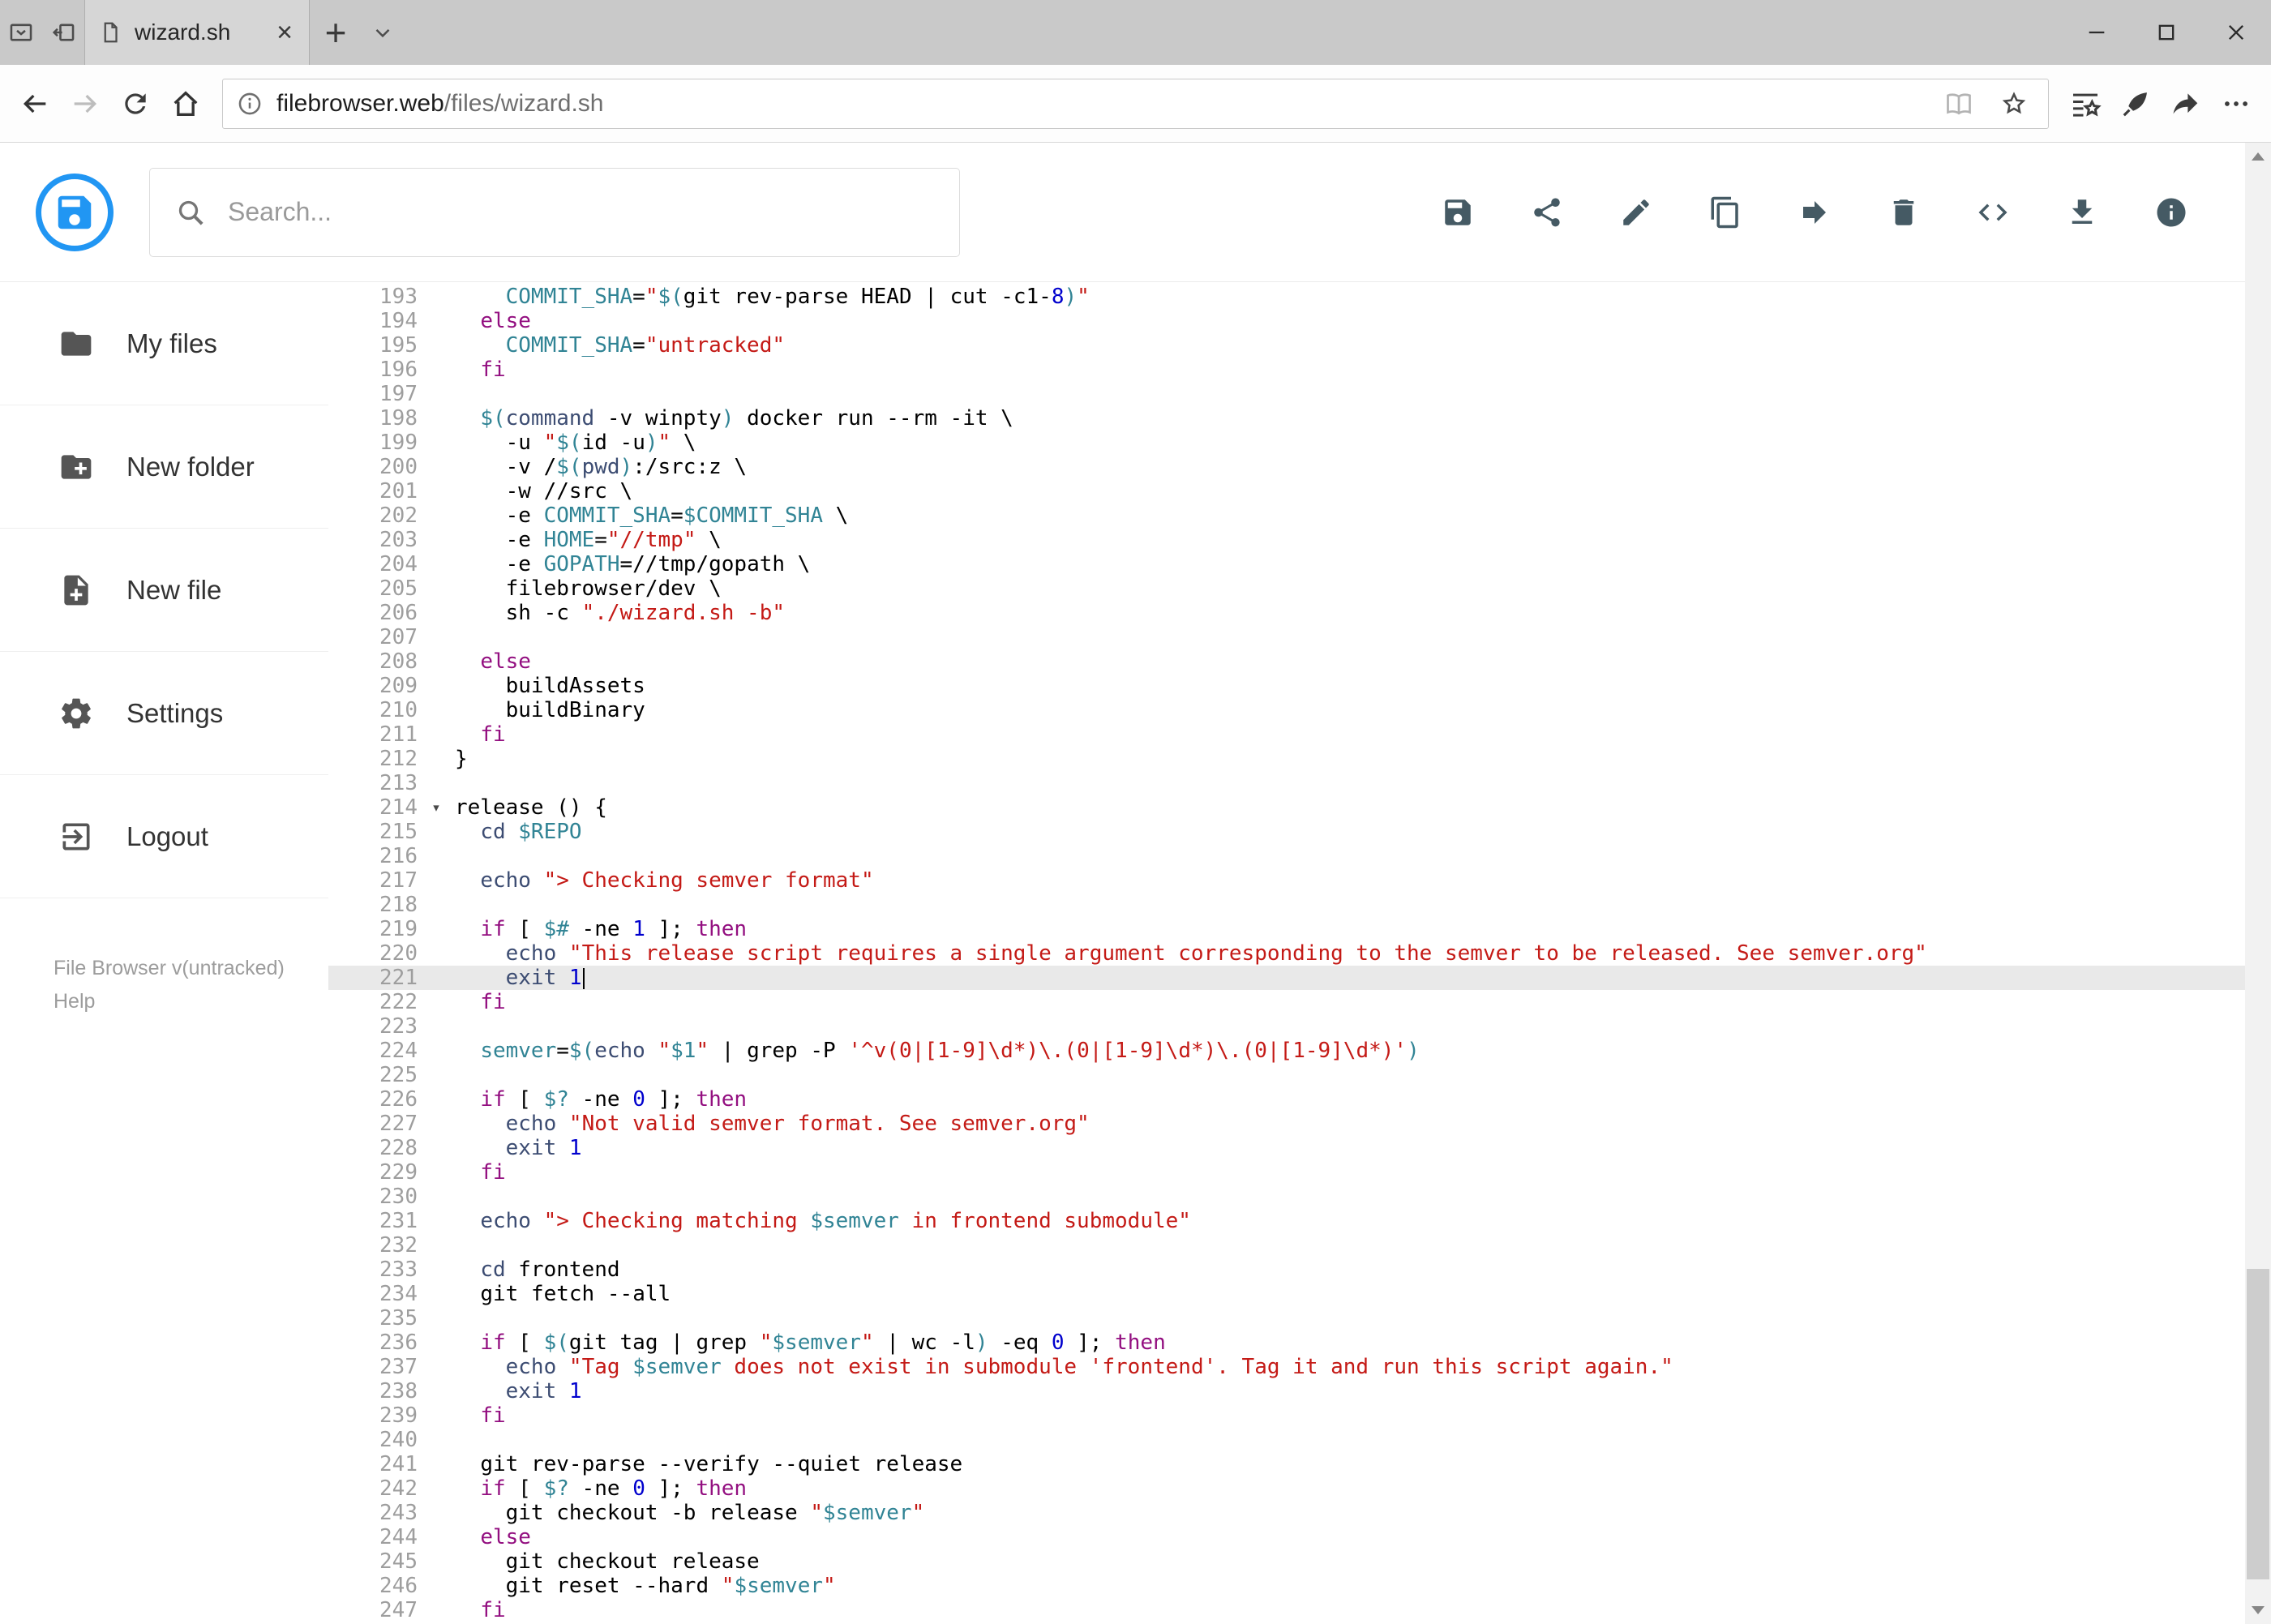 The height and width of the screenshot is (1624, 2271). What do you see at coordinates (186, 104) in the screenshot?
I see `home-button` at bounding box center [186, 104].